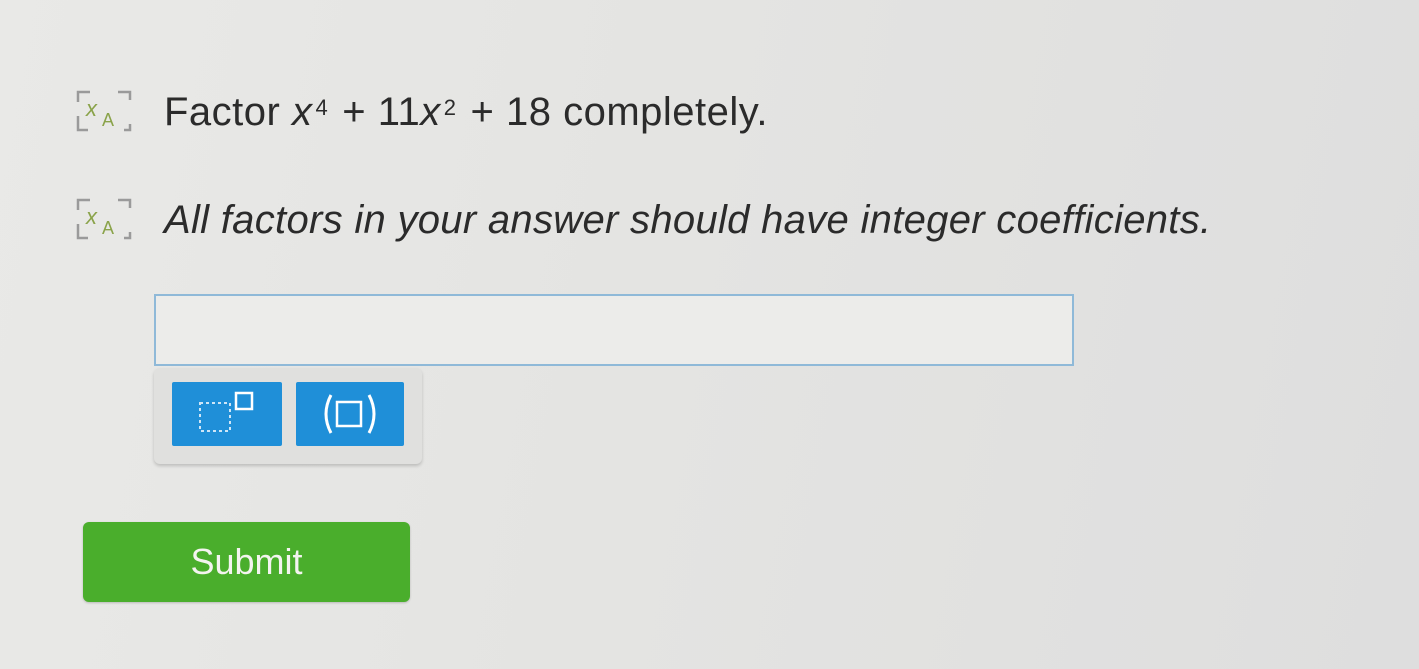 The image size is (1419, 669). I want to click on parentheses-icon, so click(350, 414).